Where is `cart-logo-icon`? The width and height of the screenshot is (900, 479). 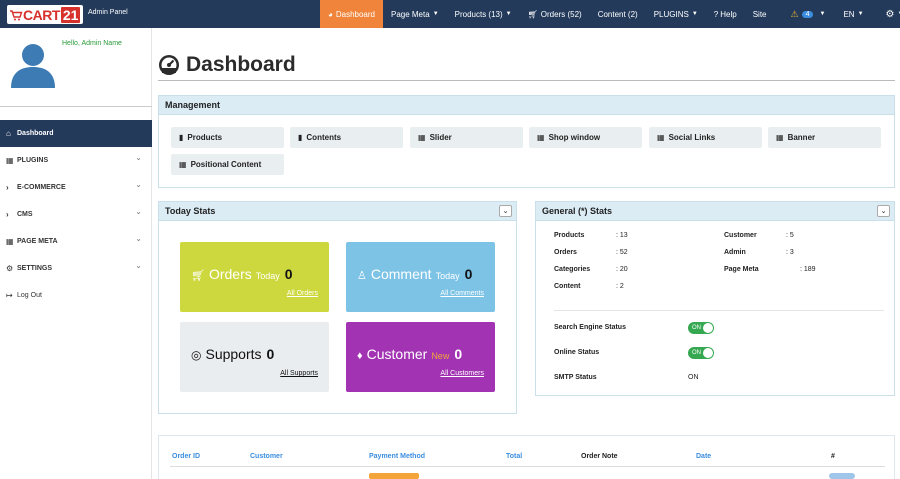 cart-logo-icon is located at coordinates (16, 14).